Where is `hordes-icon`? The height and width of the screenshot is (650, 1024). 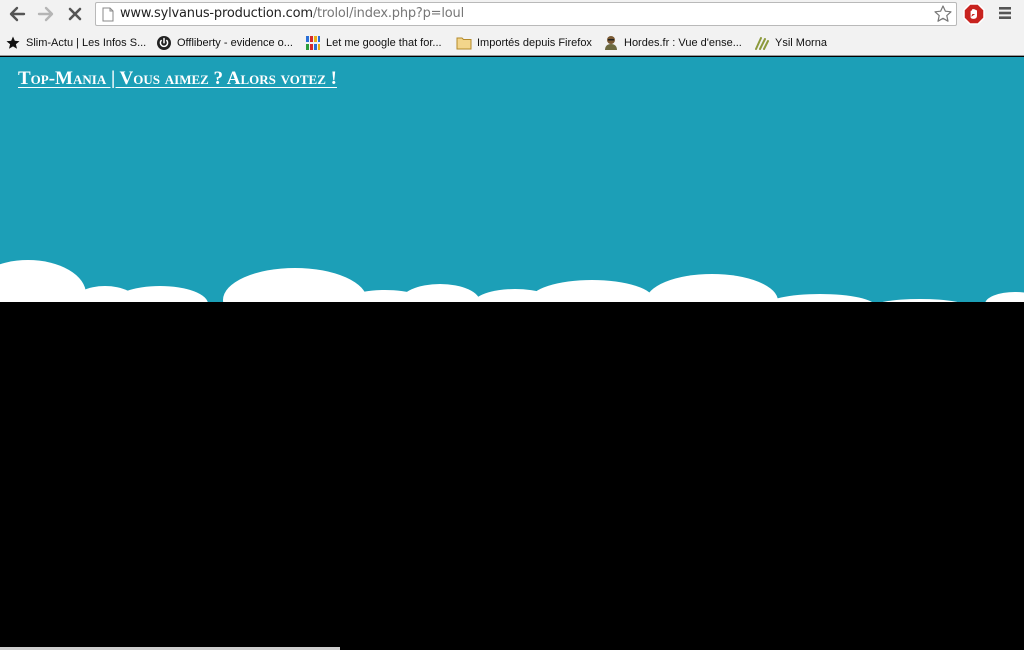 hordes-icon is located at coordinates (611, 43).